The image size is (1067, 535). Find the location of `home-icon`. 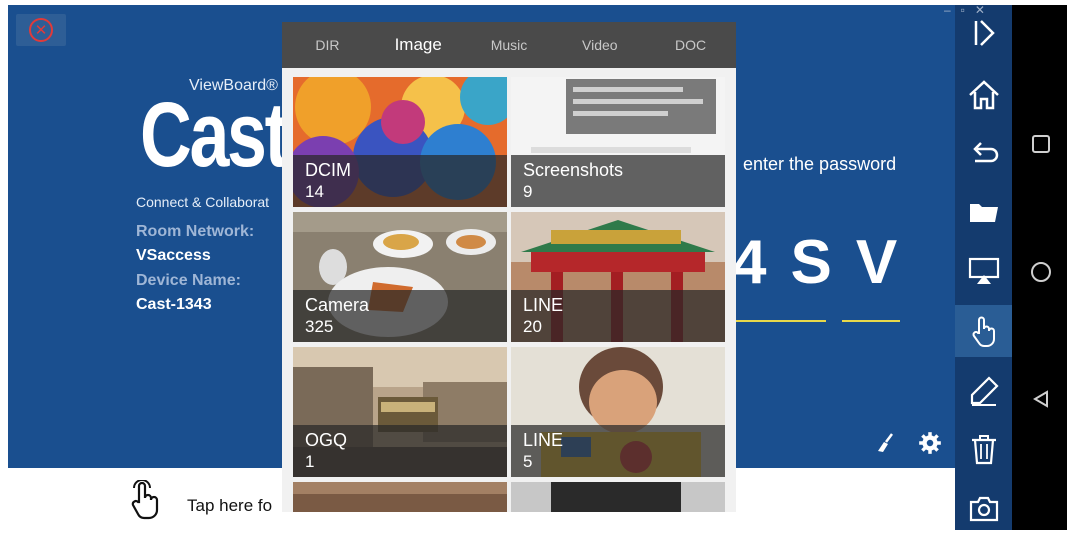

home-icon is located at coordinates (983, 95).